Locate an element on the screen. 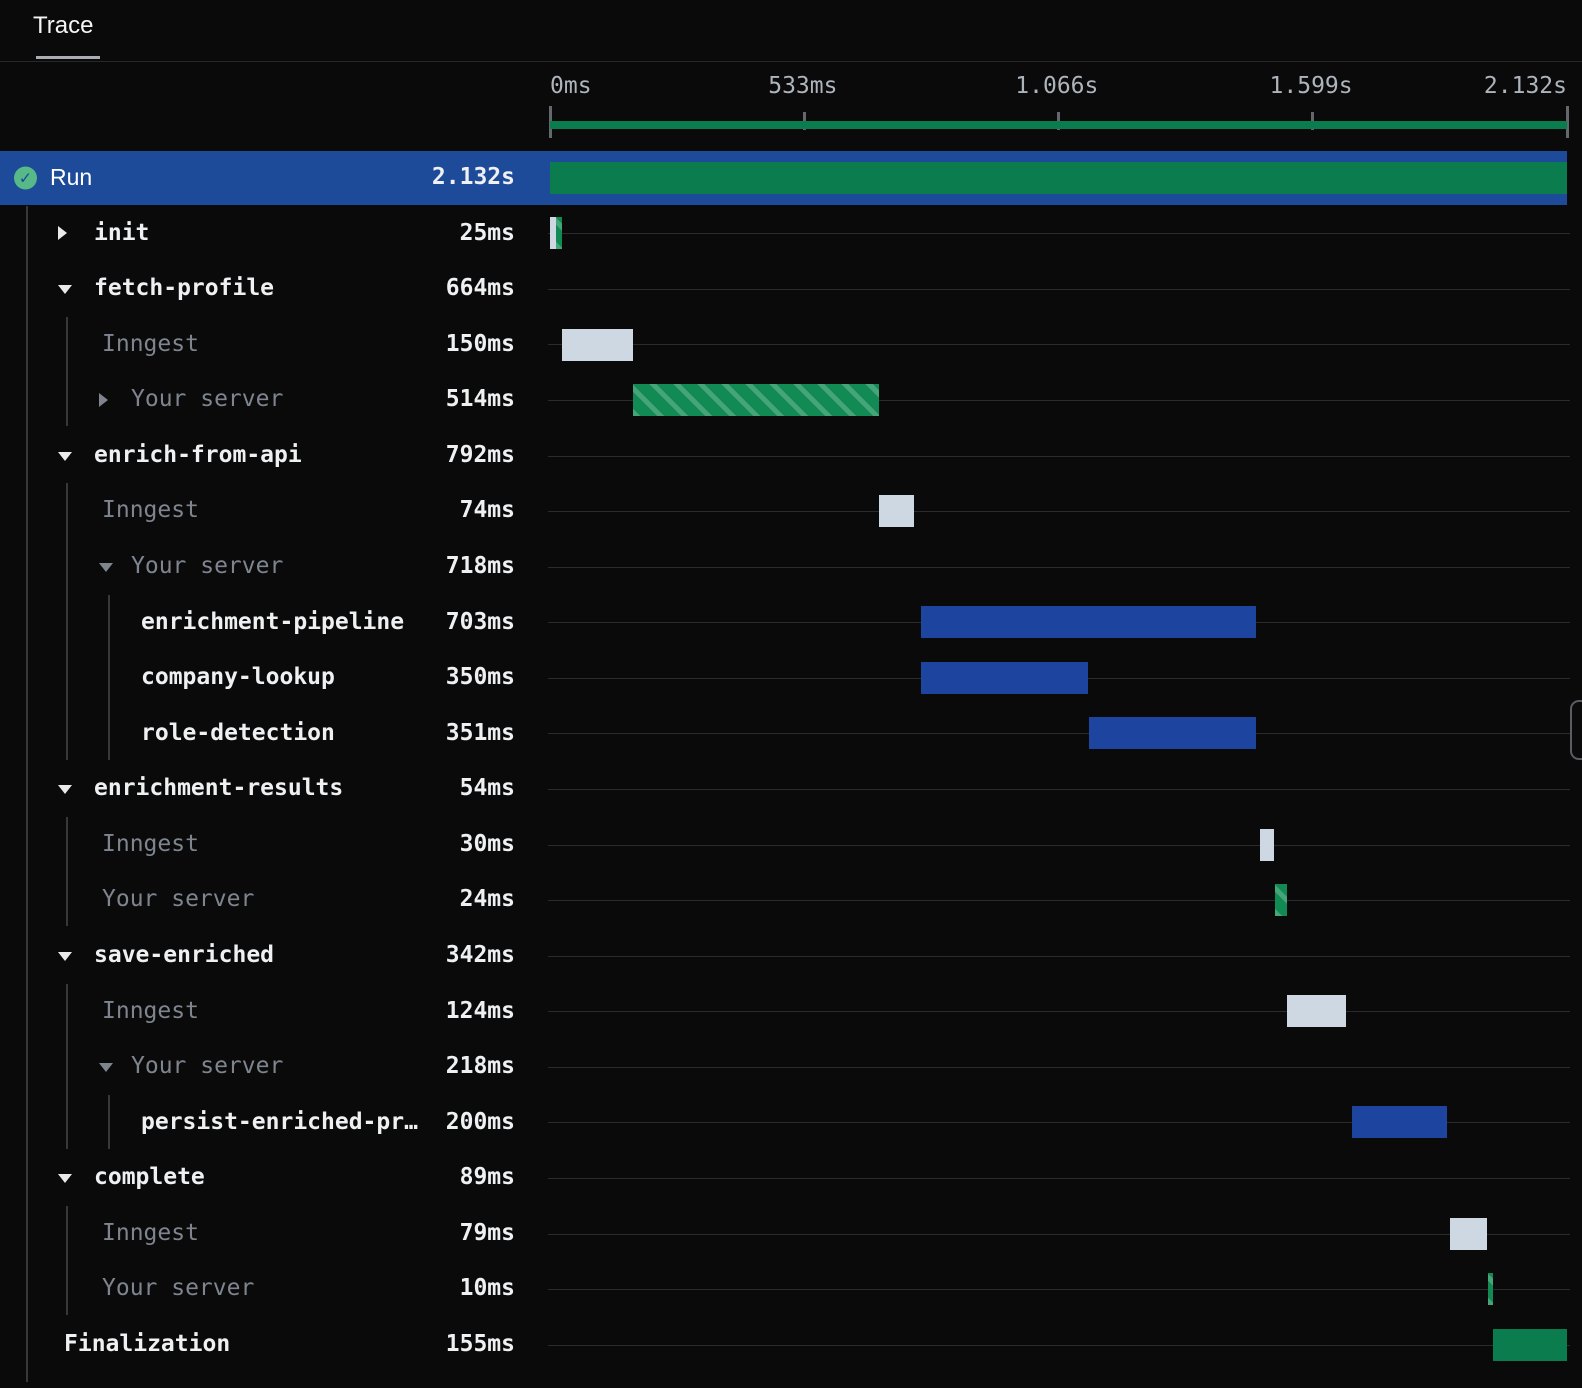  row-finalization: Finalization 155ms is located at coordinates (791, 1345).